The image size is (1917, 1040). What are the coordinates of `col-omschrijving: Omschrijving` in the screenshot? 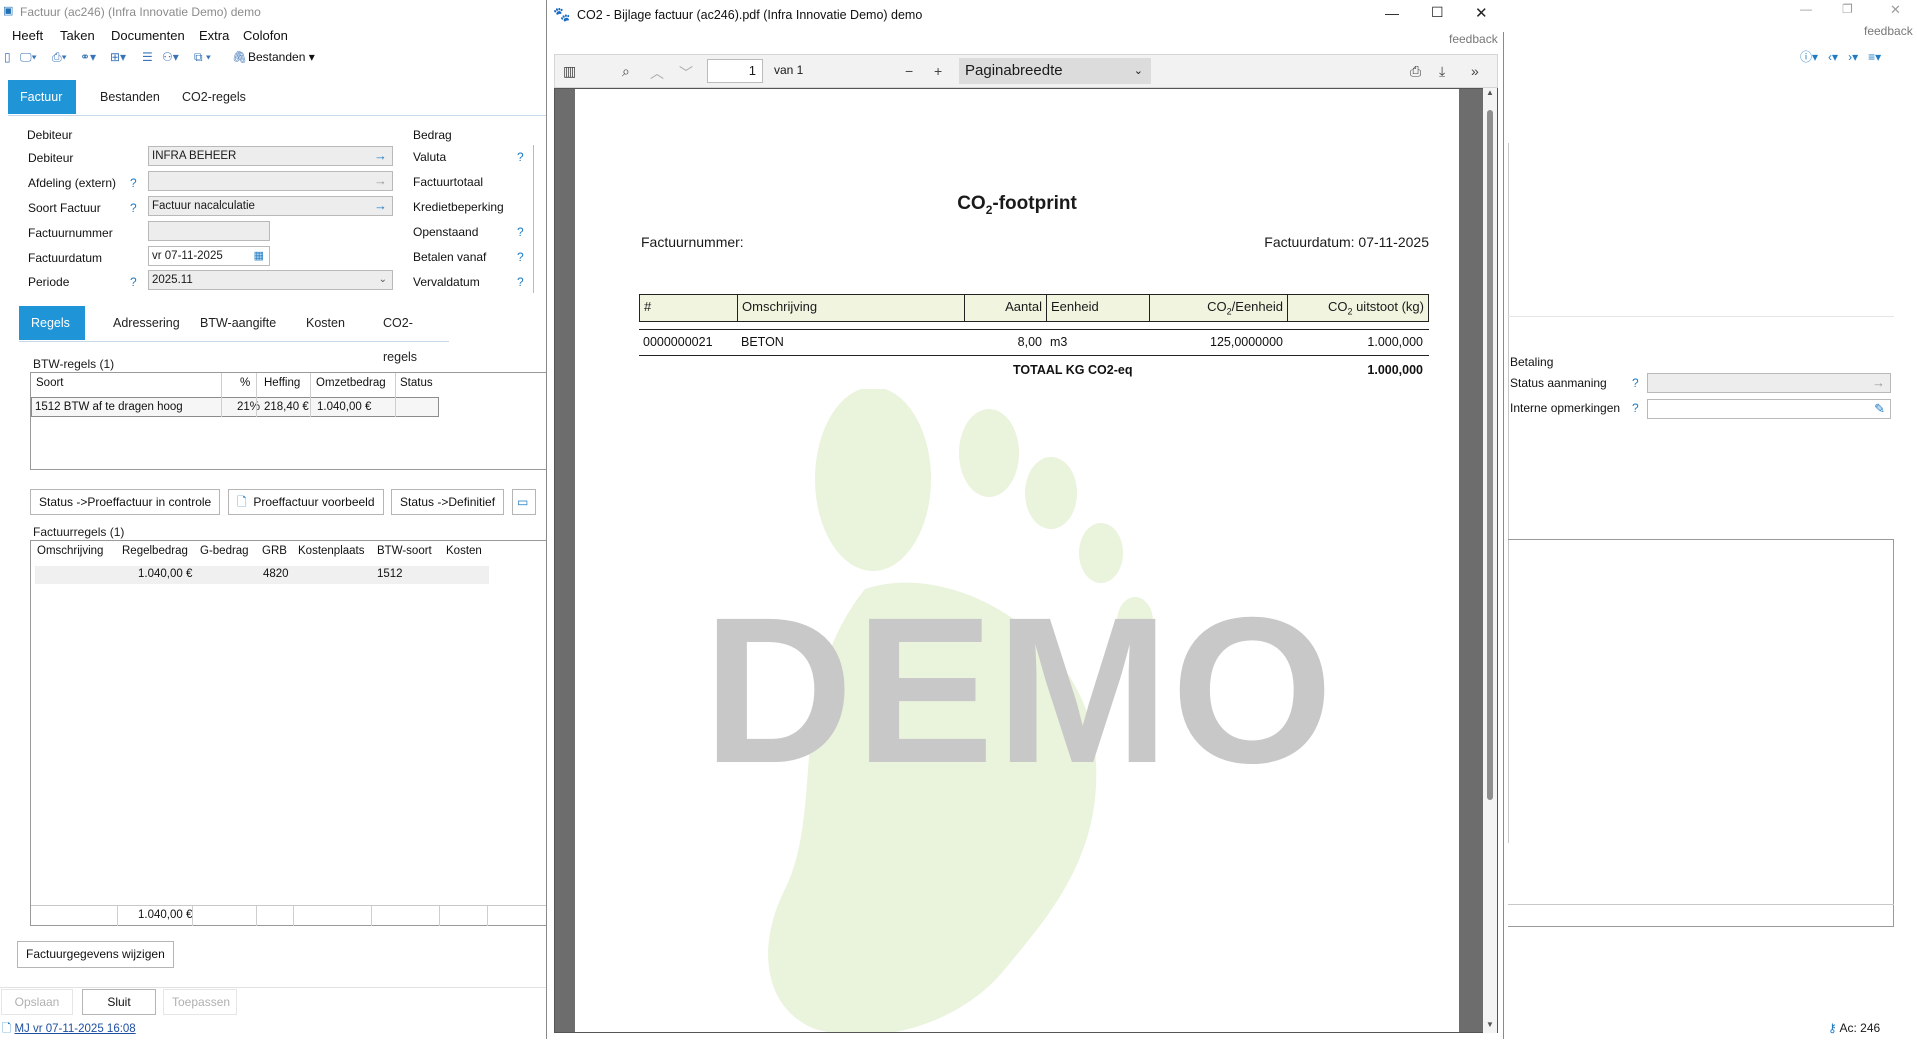 It's located at (70, 551).